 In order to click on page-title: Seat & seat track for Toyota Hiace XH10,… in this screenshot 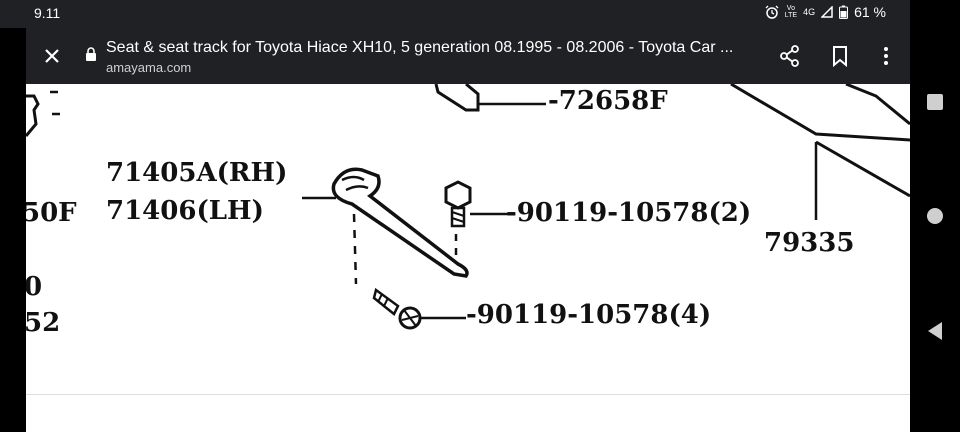, I will do `click(420, 47)`.